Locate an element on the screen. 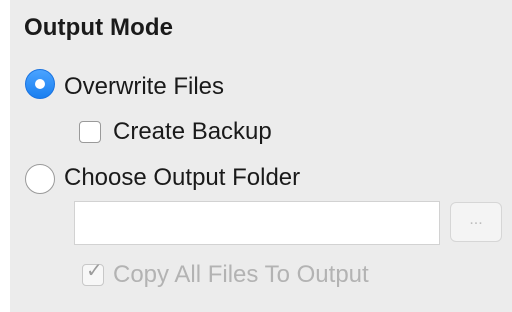 The image size is (512, 312). choose-output-folder-label: Choose Output Folder is located at coordinates (182, 178).